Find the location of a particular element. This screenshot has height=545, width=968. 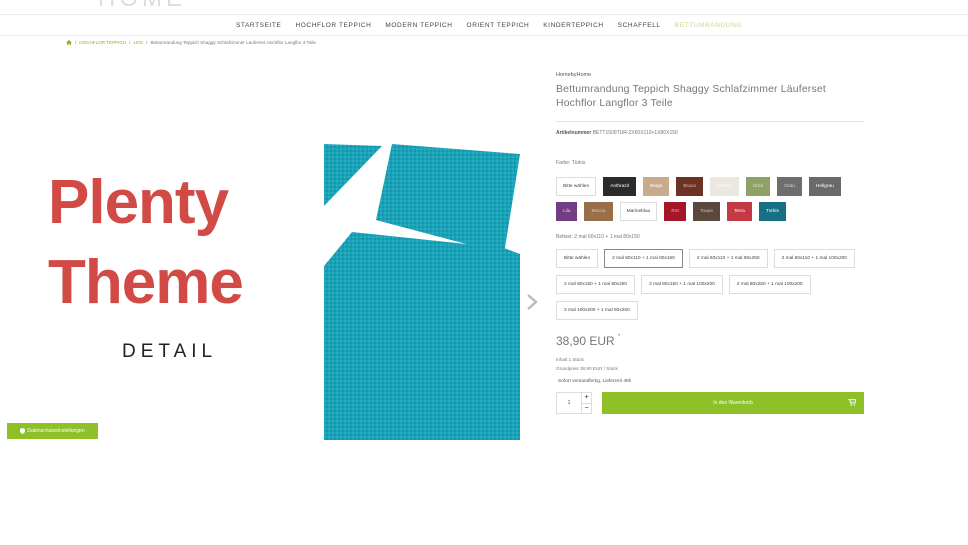

sku-label: Artikelnummer is located at coordinates (574, 133).